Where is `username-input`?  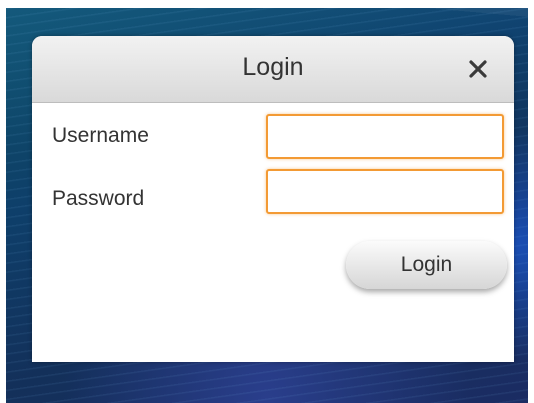 username-input is located at coordinates (385, 136).